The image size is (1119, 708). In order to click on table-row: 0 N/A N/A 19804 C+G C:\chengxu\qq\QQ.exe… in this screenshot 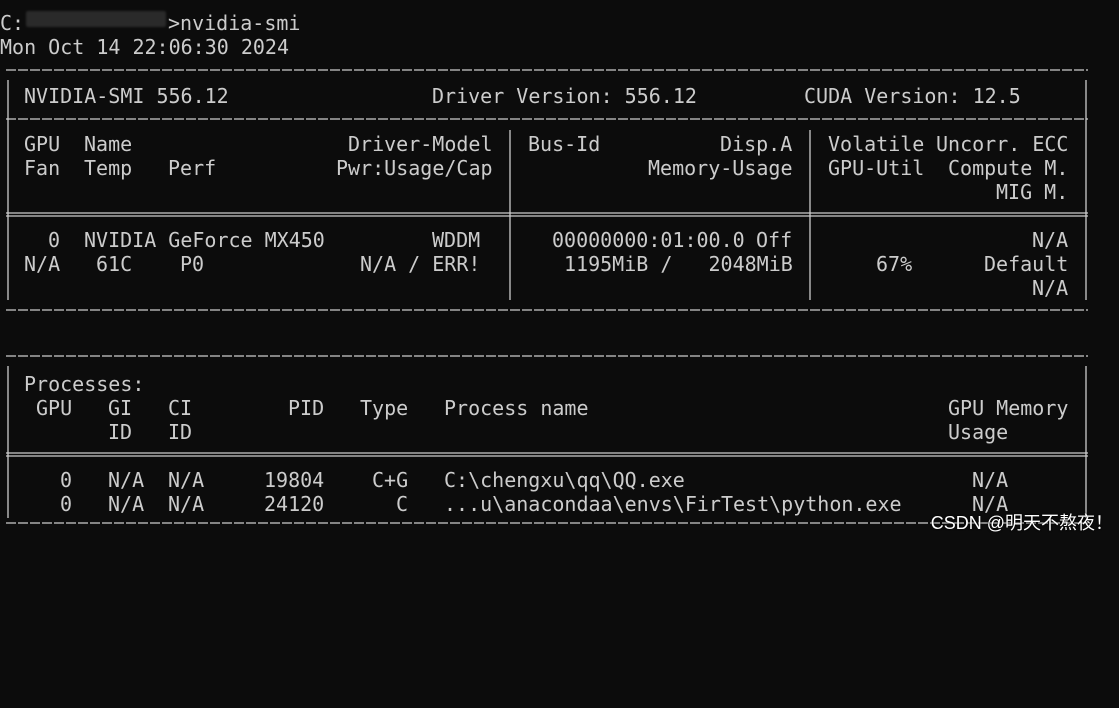, I will do `click(559, 480)`.